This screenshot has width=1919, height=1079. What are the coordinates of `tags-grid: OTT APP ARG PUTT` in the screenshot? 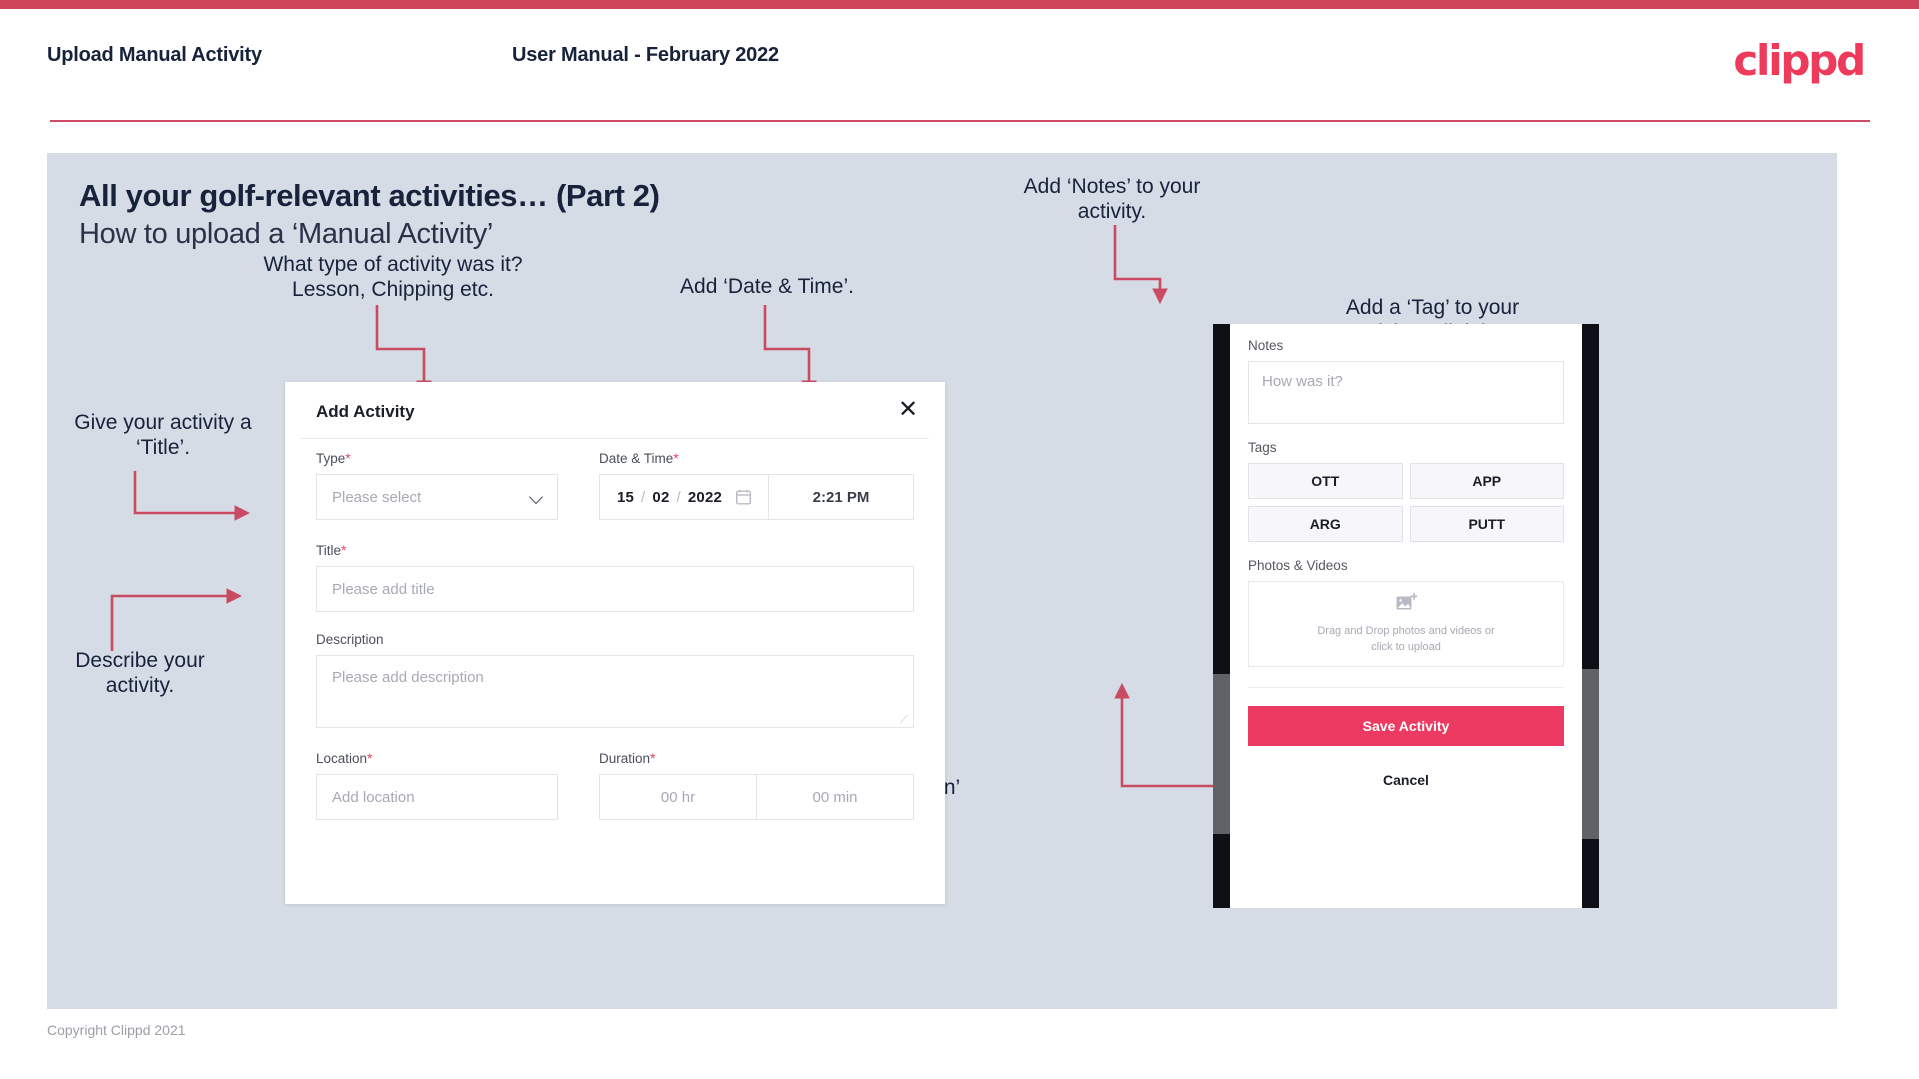 It's located at (1406, 502).